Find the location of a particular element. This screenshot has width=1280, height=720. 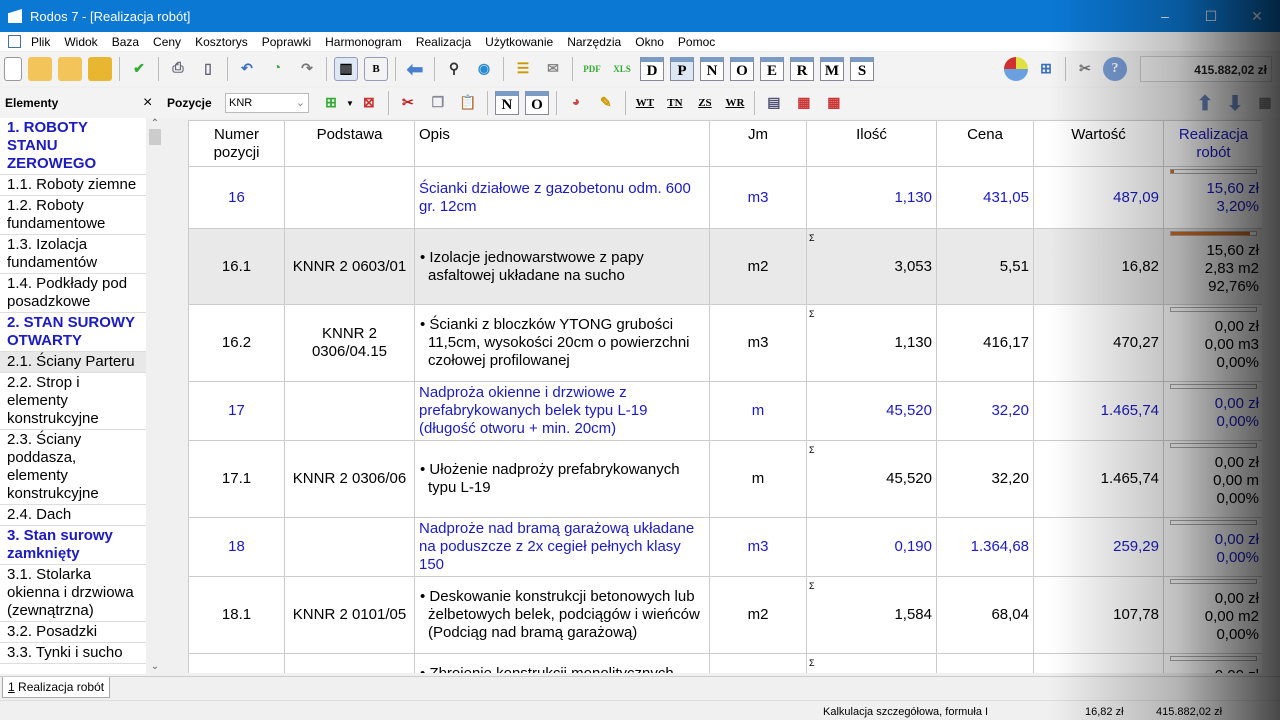

position-link: 16 is located at coordinates (236, 197).